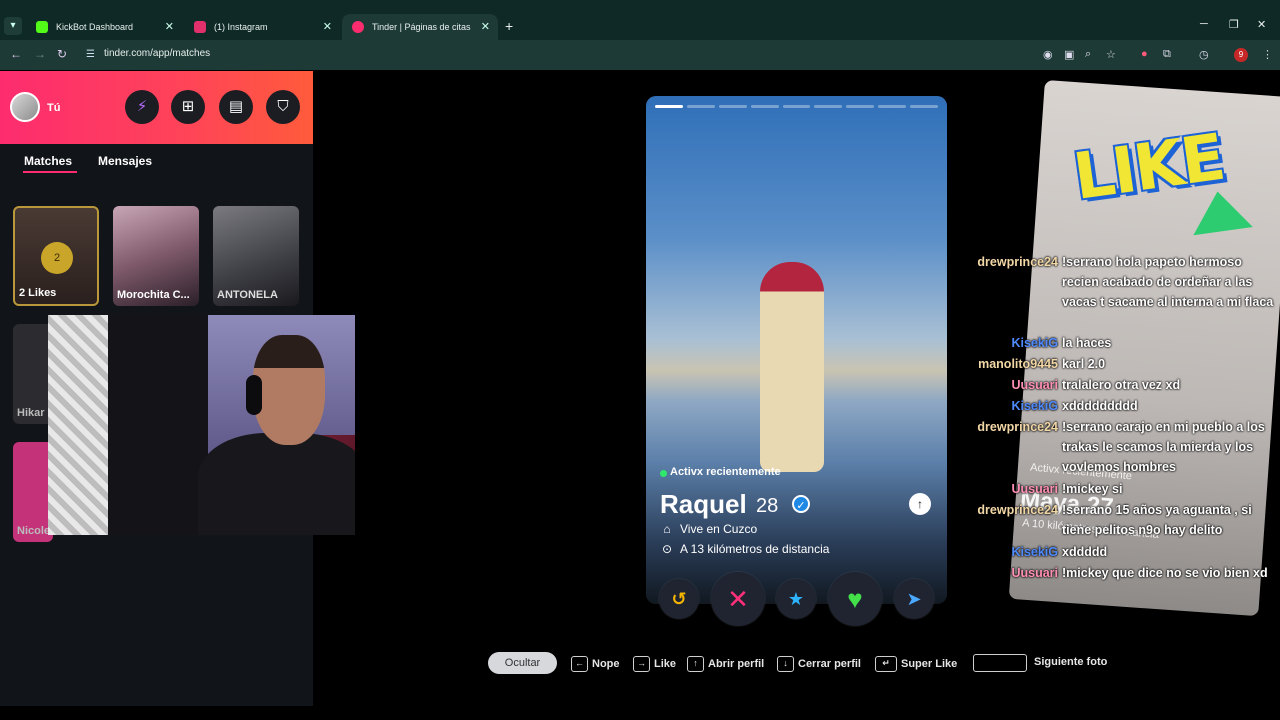 The height and width of the screenshot is (720, 1280). I want to click on home-icon: ⌂, so click(667, 529).